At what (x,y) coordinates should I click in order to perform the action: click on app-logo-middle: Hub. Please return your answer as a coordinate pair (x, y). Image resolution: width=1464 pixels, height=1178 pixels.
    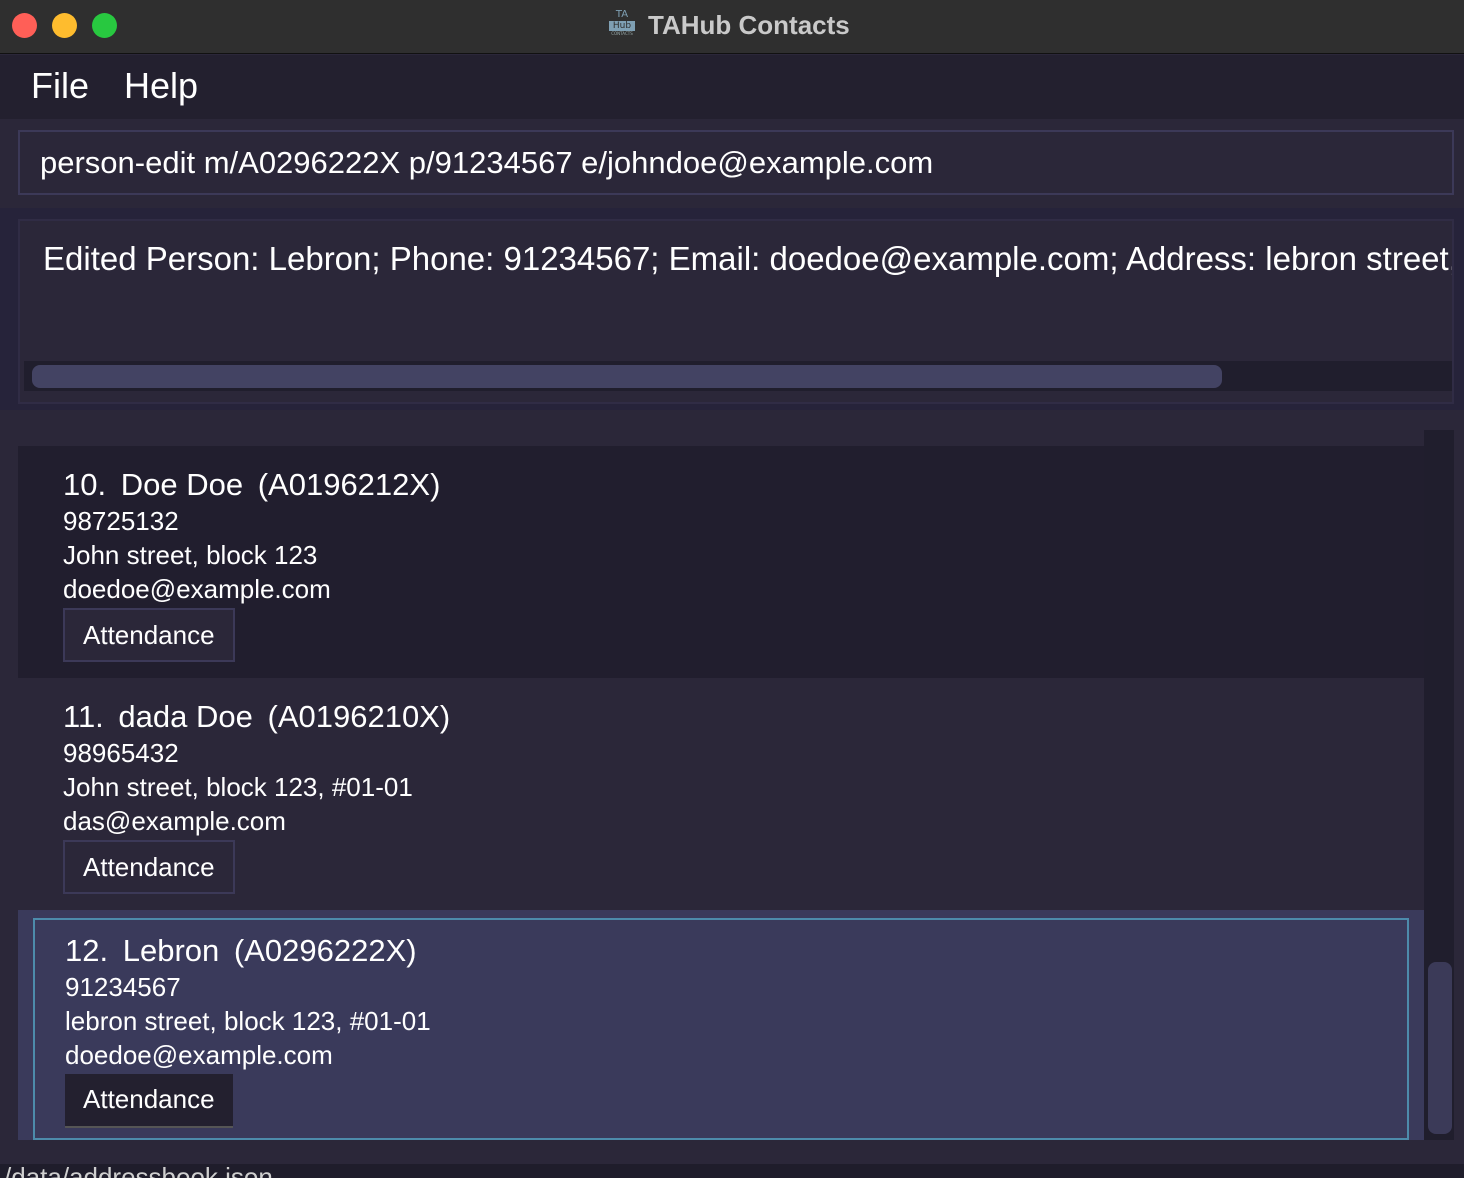
    Looking at the image, I should click on (622, 26).